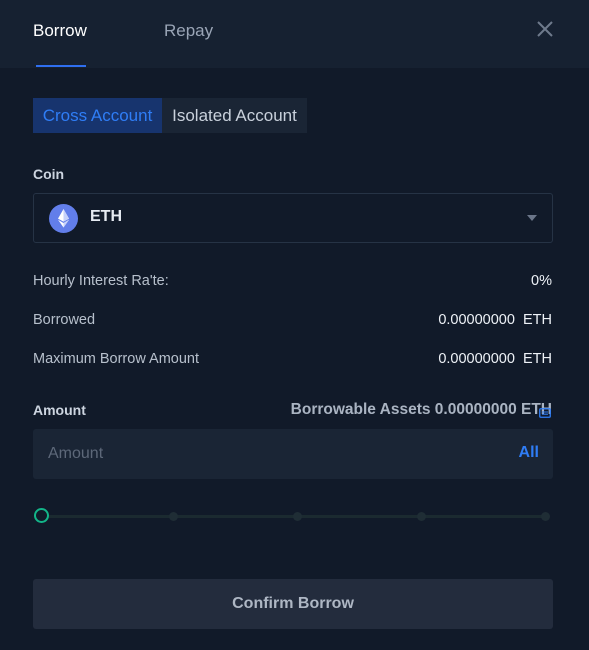  What do you see at coordinates (545, 29) in the screenshot?
I see `close-icon` at bounding box center [545, 29].